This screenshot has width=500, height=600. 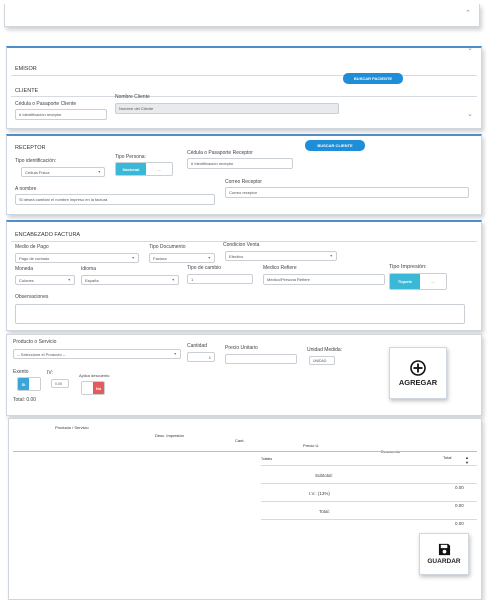 I want to click on tipo-impresion-toggle: Tiquete —, so click(x=418, y=281).